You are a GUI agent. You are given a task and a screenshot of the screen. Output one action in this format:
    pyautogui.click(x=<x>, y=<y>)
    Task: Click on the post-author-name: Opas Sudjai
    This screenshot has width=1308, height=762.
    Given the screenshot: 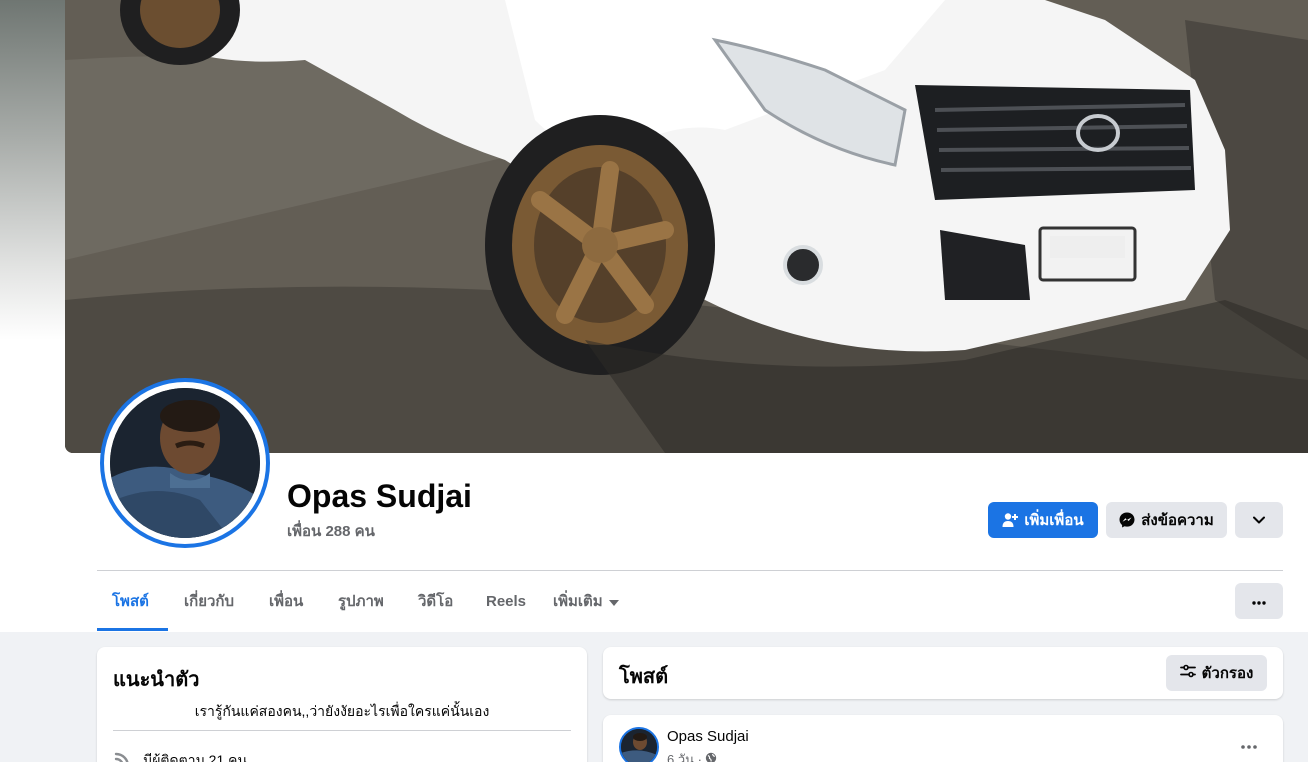 What is the action you would take?
    pyautogui.click(x=708, y=736)
    